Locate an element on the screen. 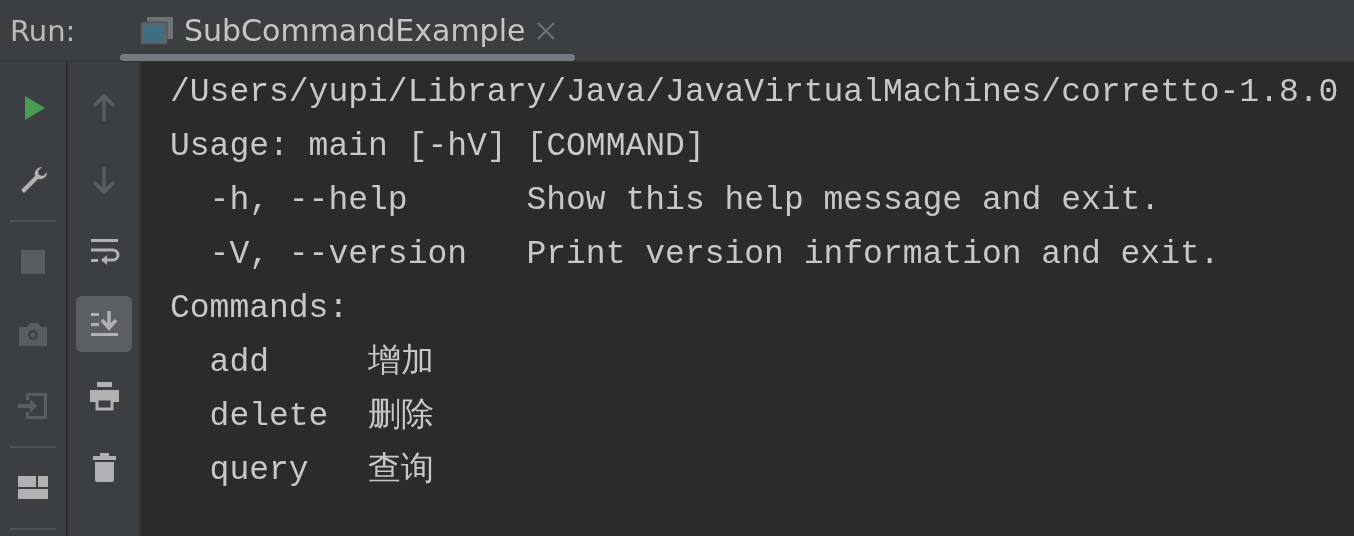 This screenshot has height=536, width=1354. run-tab: SubCommandExample is located at coordinates (348, 30).